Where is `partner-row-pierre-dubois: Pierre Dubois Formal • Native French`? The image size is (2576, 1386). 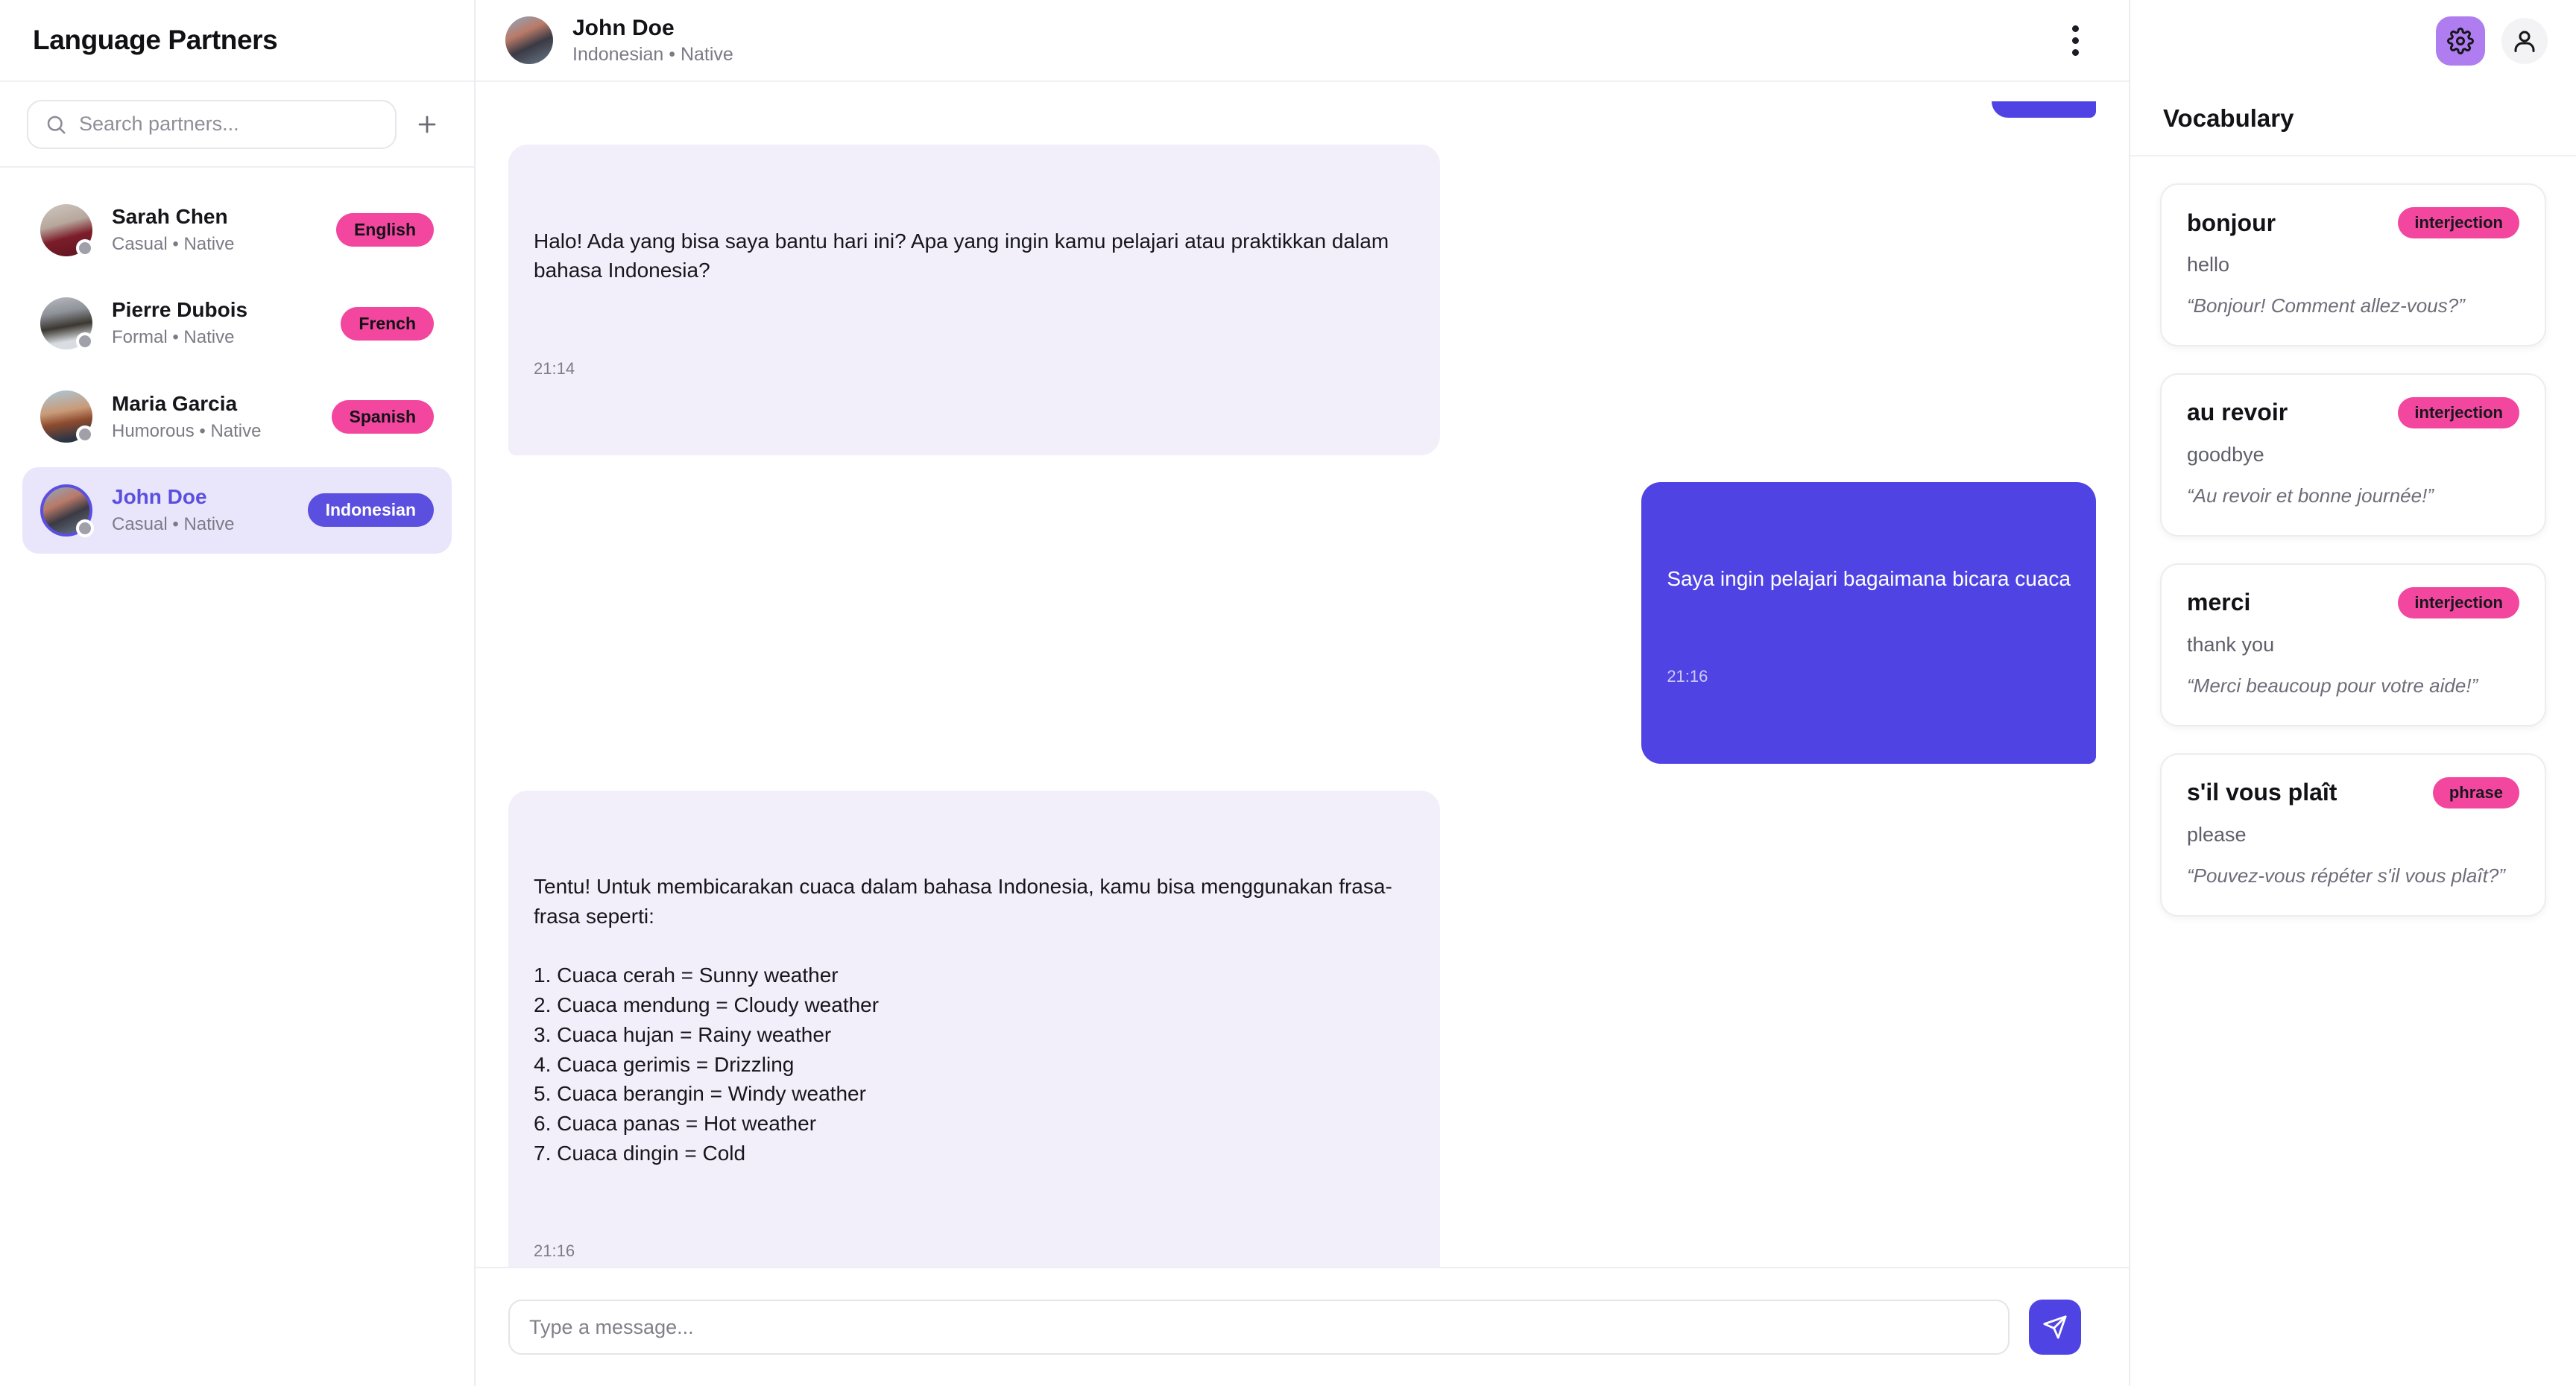 partner-row-pierre-dubois: Pierre Dubois Formal • Native French is located at coordinates (237, 323).